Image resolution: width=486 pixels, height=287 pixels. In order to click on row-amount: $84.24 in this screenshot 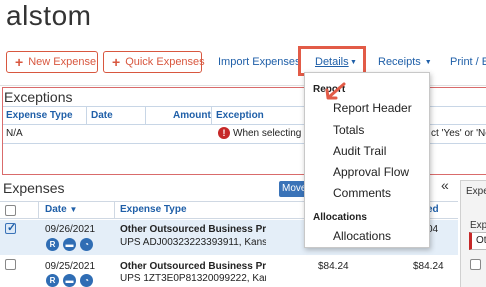, I will do `click(333, 266)`.